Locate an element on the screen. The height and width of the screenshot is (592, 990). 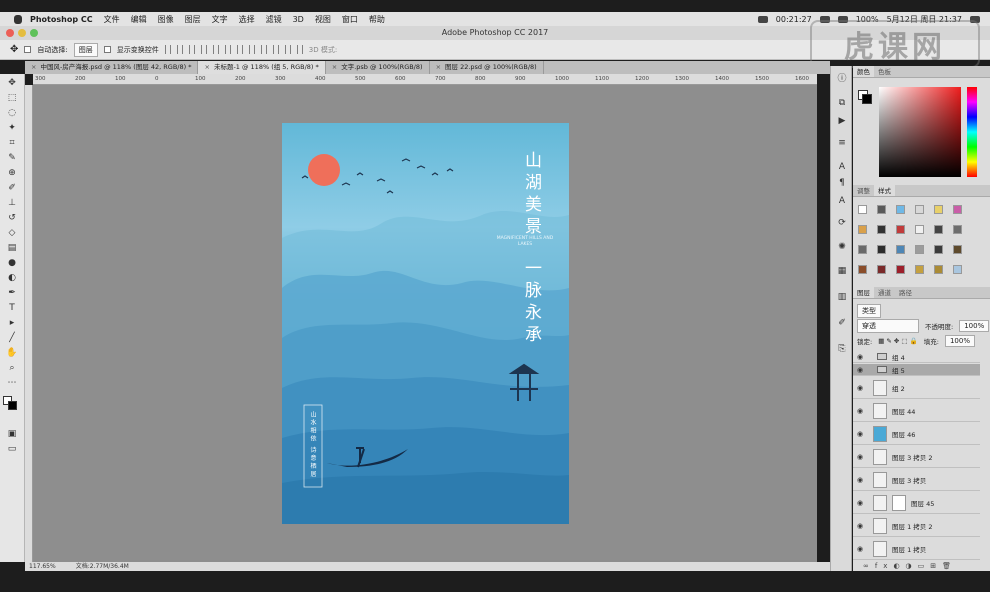
eraser-tool-icon: ◇ is located at coordinates (12, 233).